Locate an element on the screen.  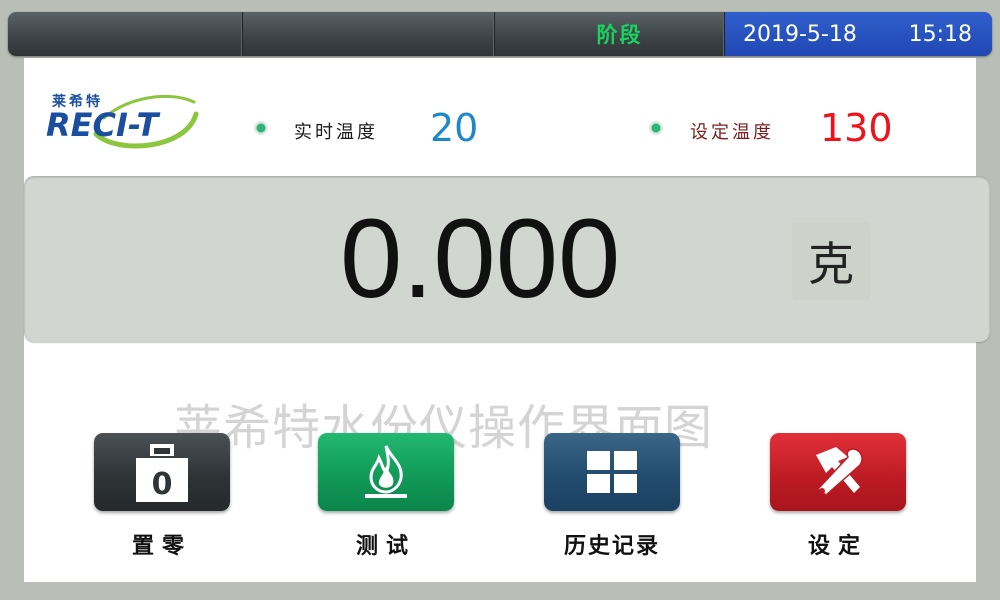
settings-button is located at coordinates (838, 472).